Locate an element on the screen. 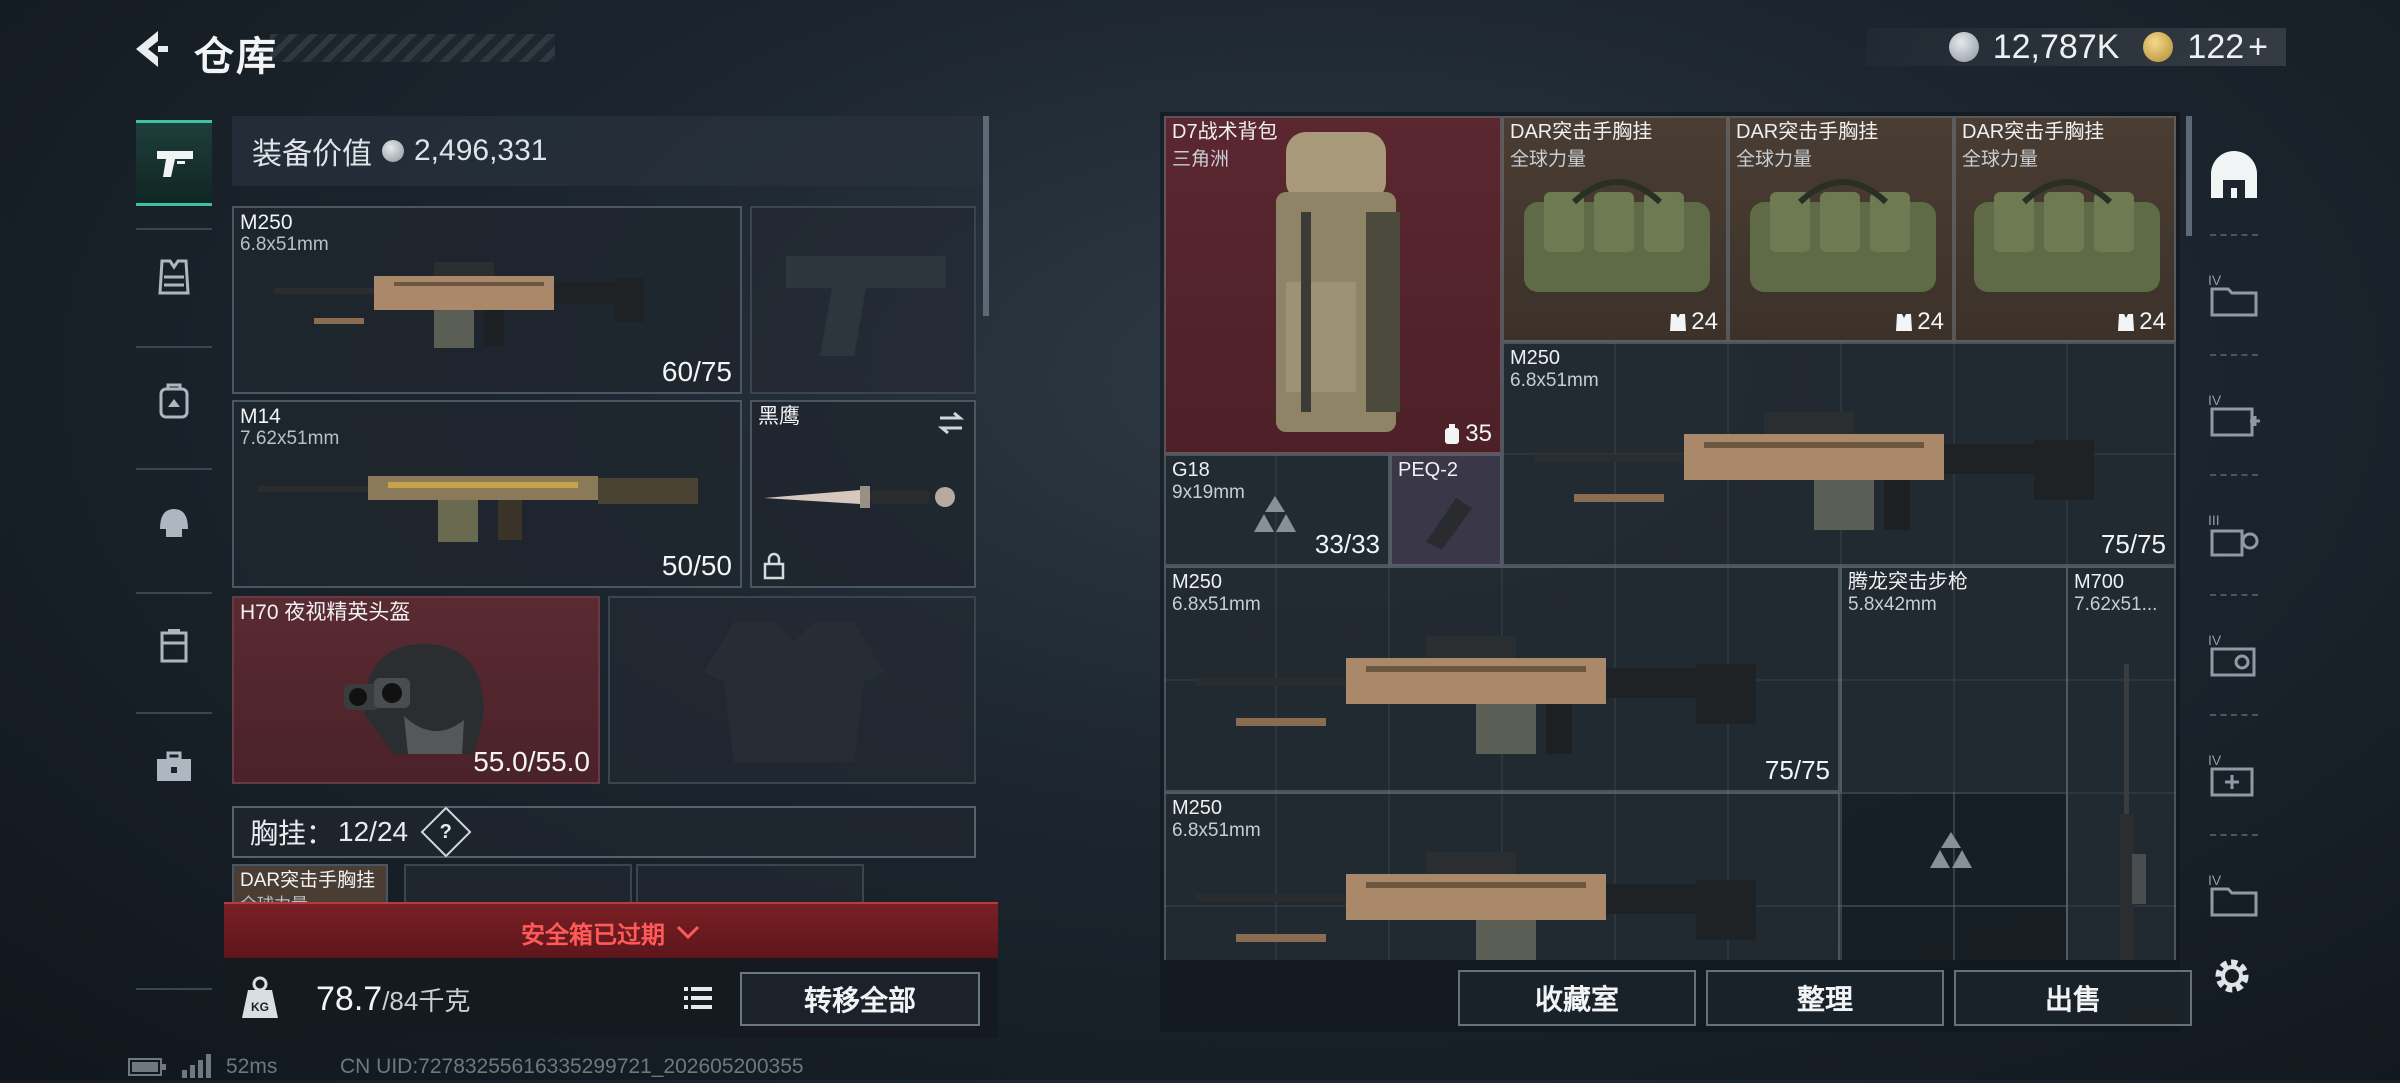  storage-item-peq2: PEQ-2 is located at coordinates (1446, 510).